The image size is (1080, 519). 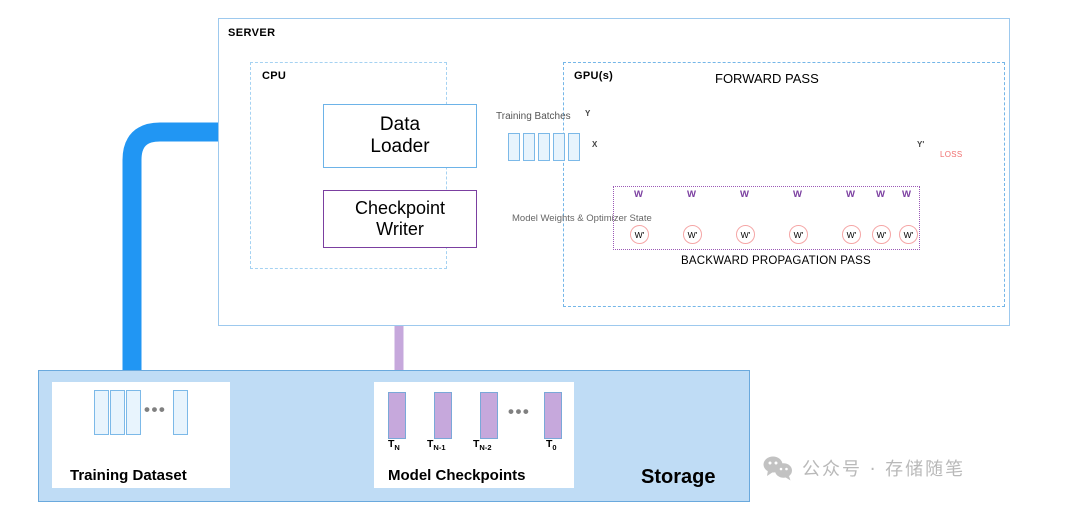 What do you see at coordinates (533, 116) in the screenshot?
I see `training-batches-label: Training Batches` at bounding box center [533, 116].